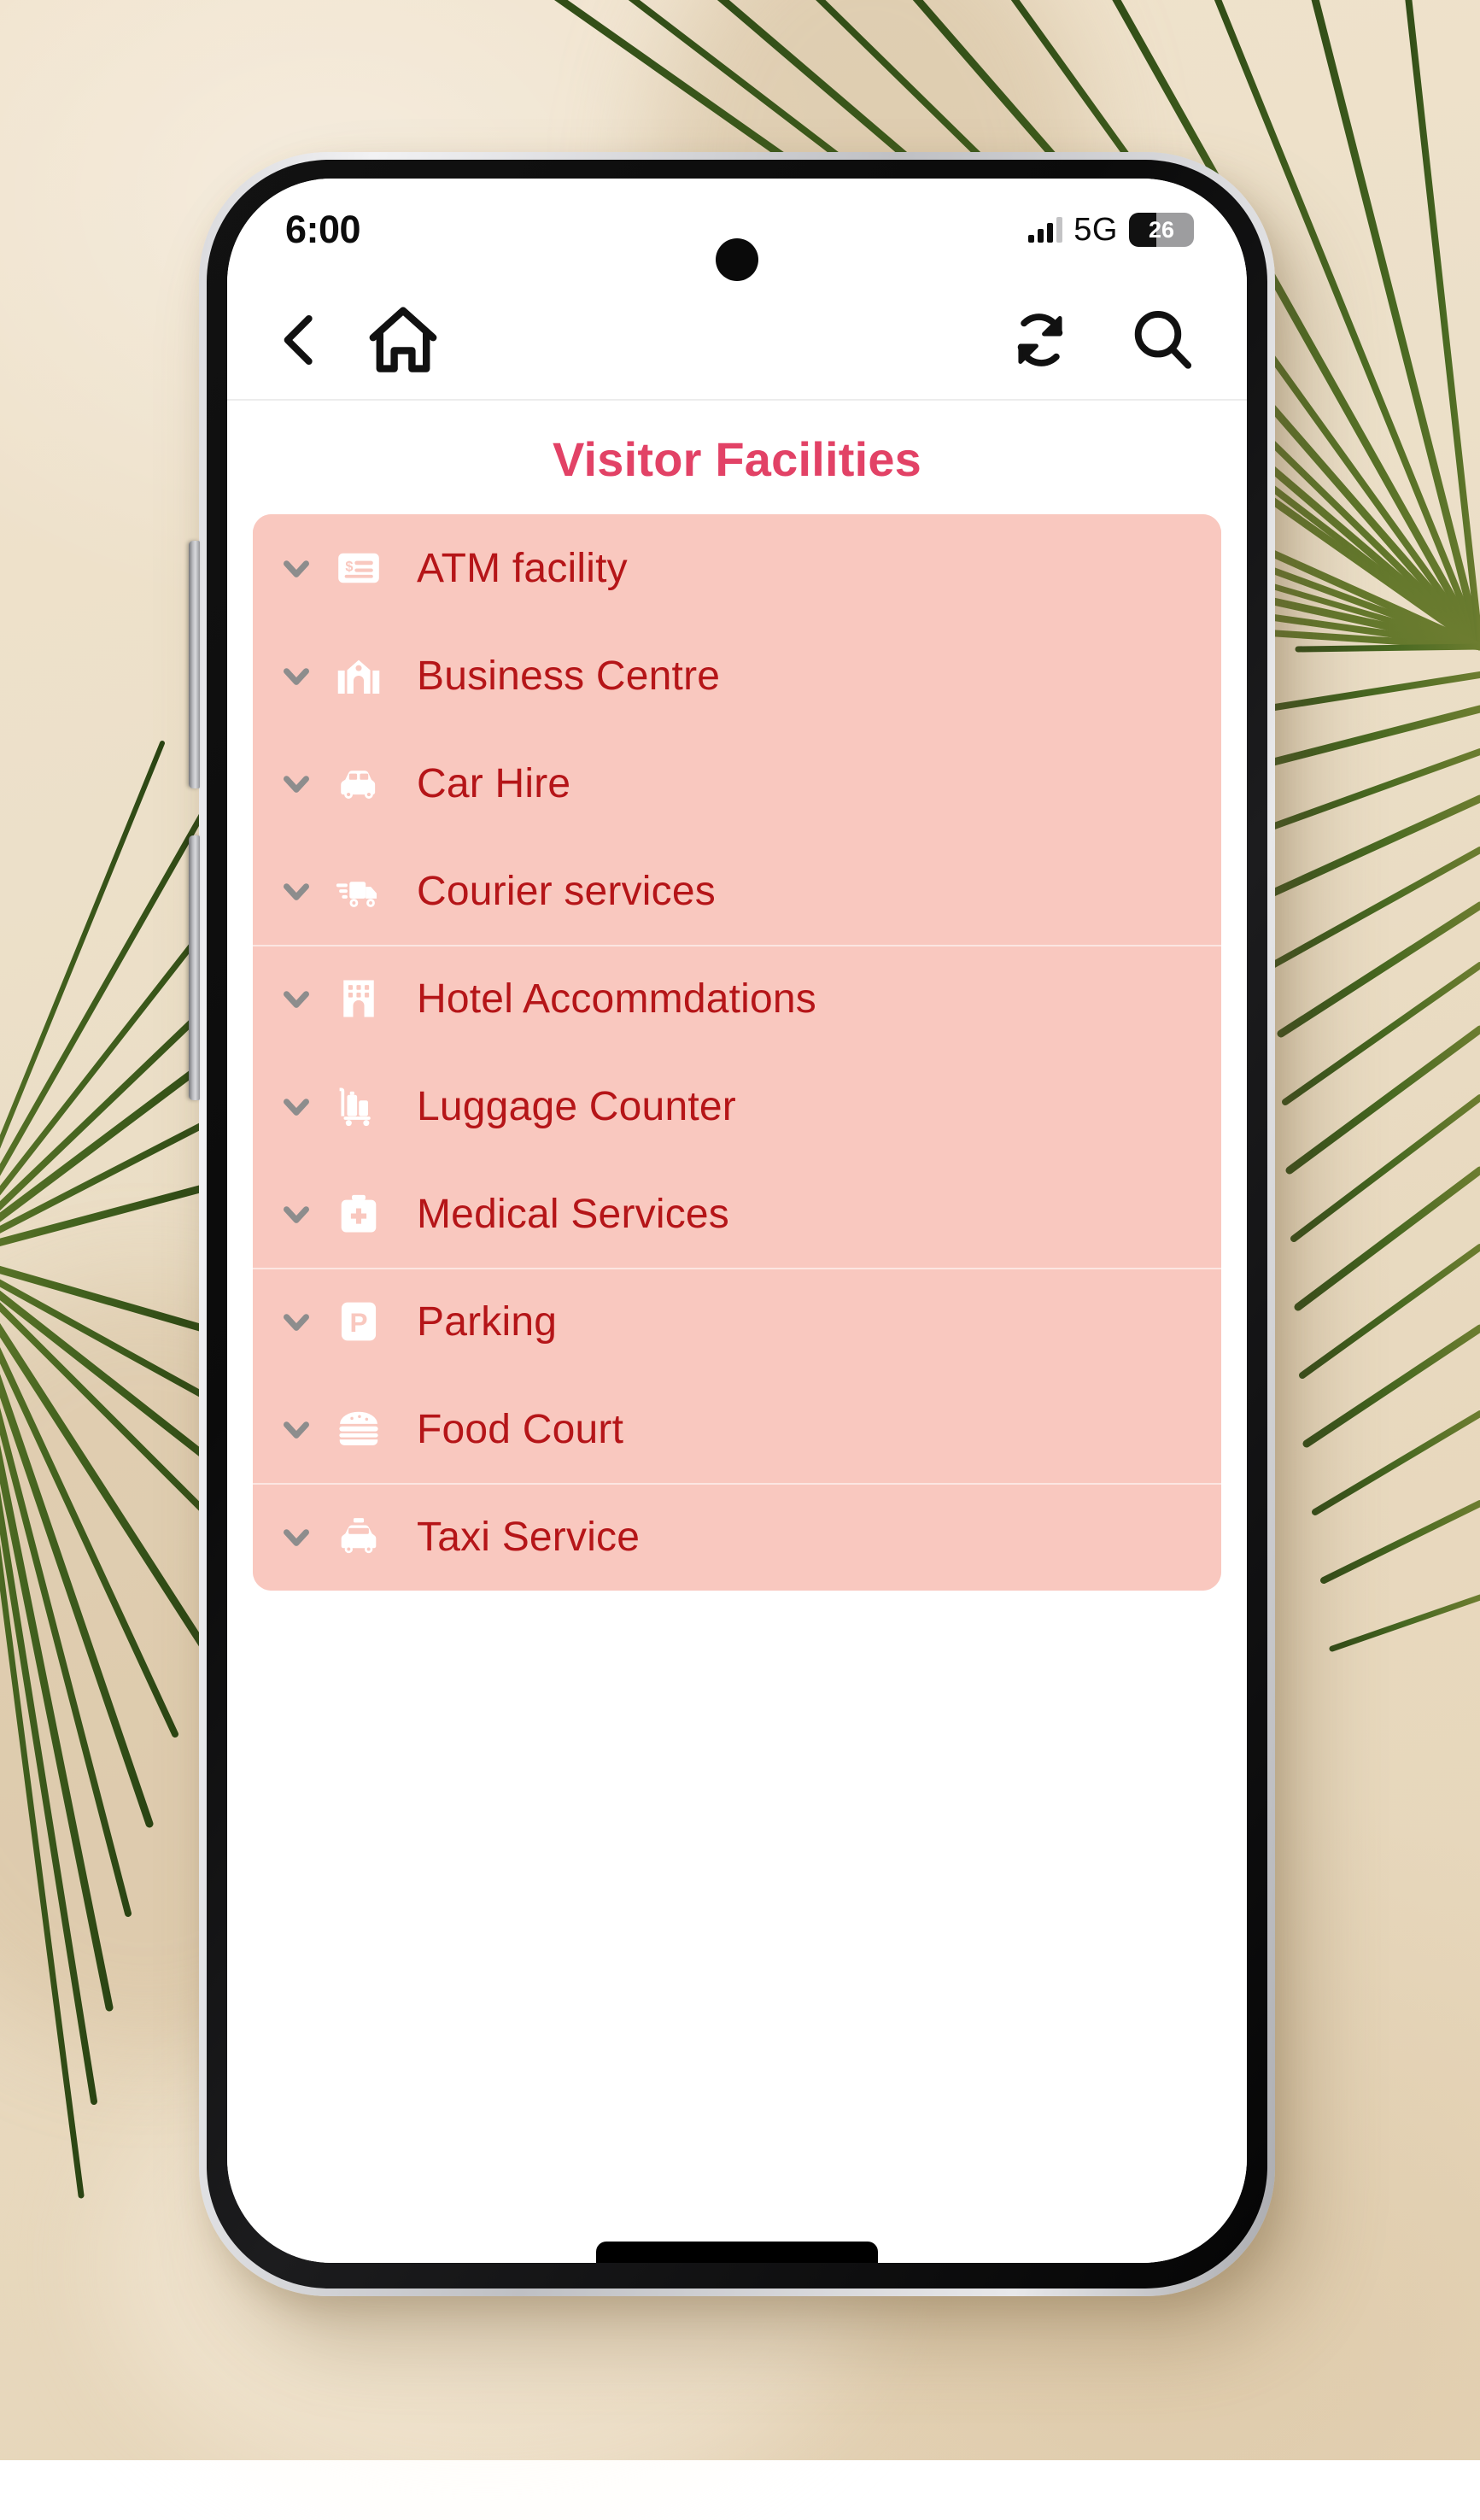 The image size is (1480, 2520). What do you see at coordinates (566, 891) in the screenshot?
I see `facility-row-label: Courier services` at bounding box center [566, 891].